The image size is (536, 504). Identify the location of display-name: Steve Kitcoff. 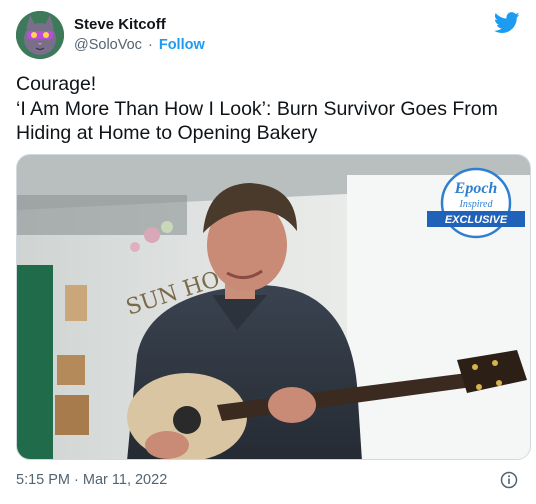
(139, 24).